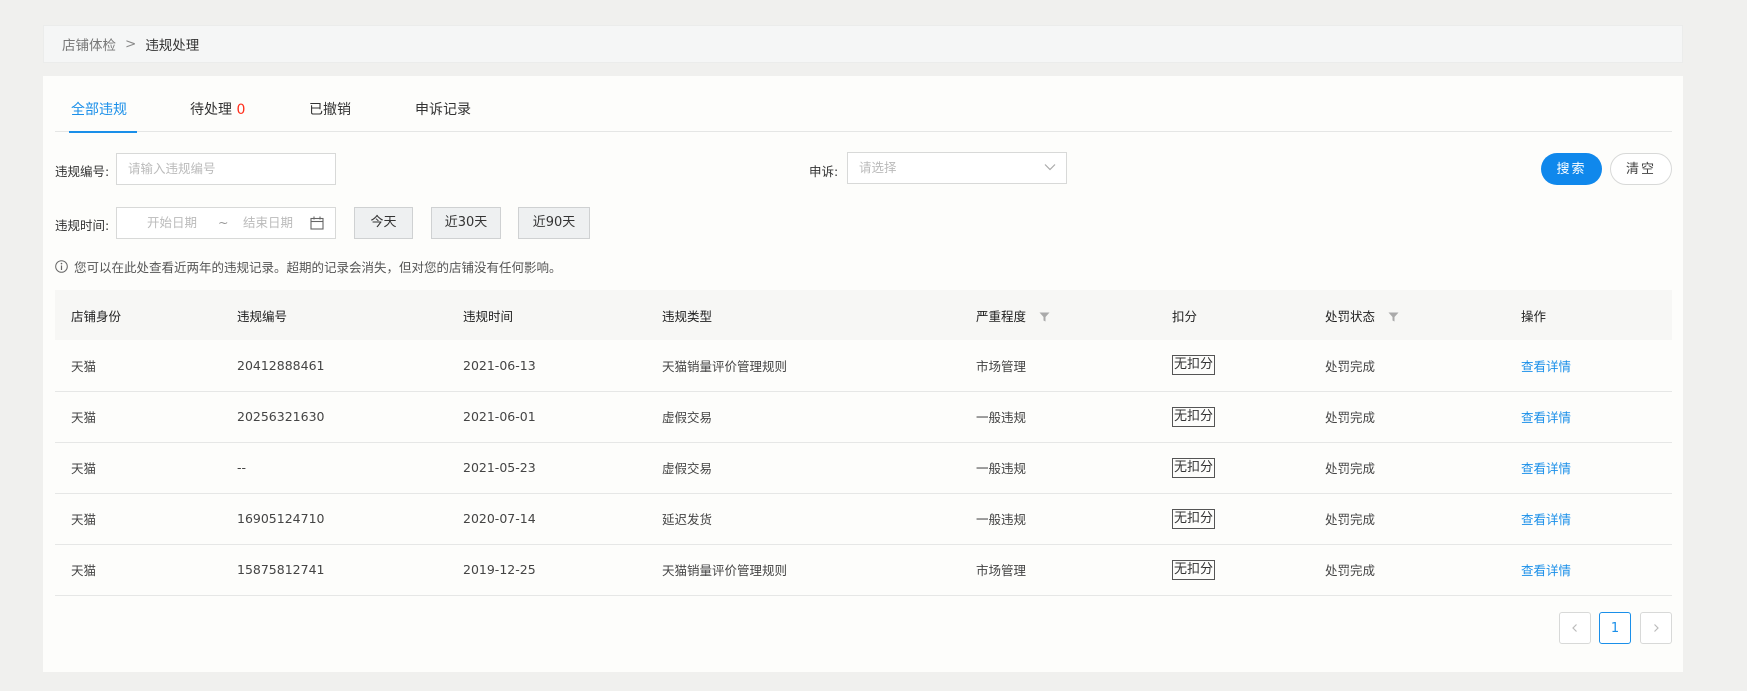 The height and width of the screenshot is (691, 1747). I want to click on col-header-deduction: 扣分, so click(1232, 315).